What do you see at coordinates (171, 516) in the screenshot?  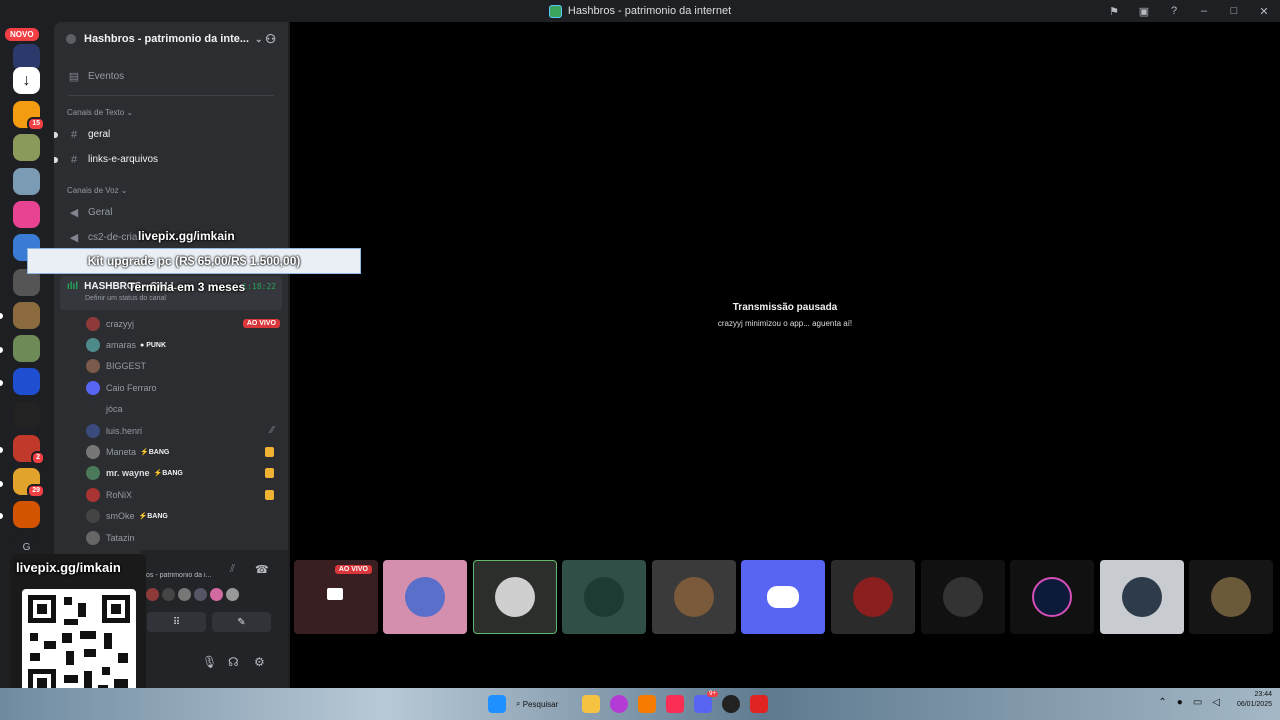 I see `member-row: smOke ⚡BANG` at bounding box center [171, 516].